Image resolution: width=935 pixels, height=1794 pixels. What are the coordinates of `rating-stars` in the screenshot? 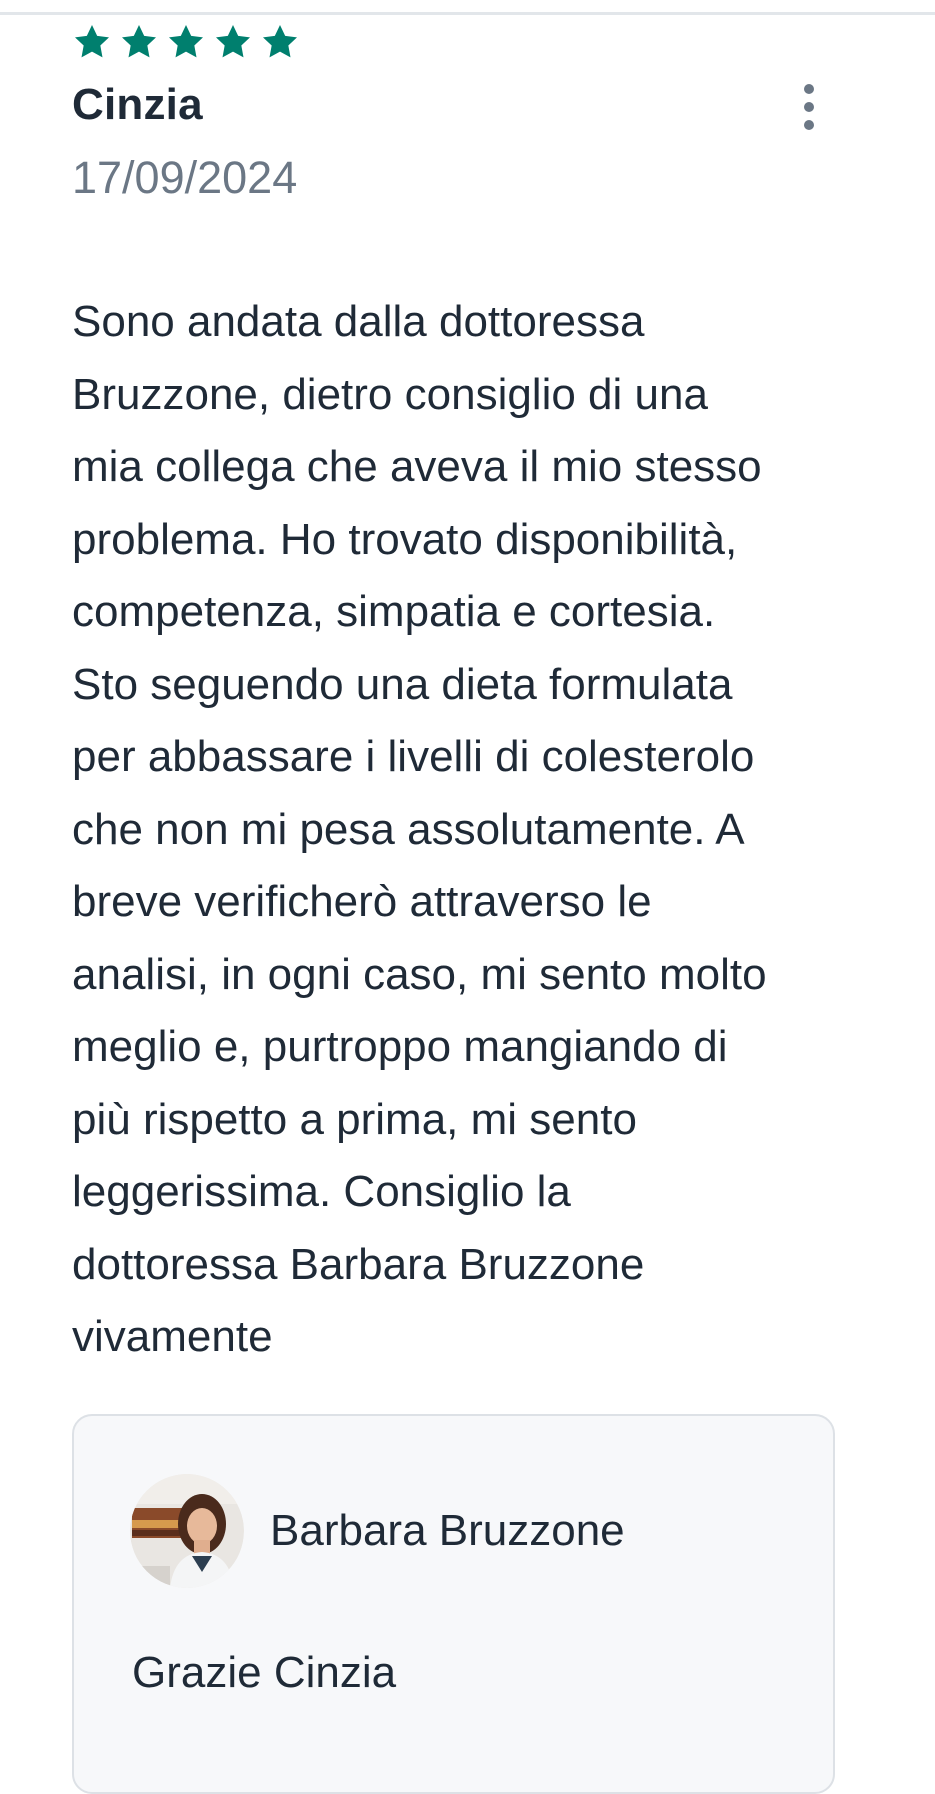 It's located at (186, 42).